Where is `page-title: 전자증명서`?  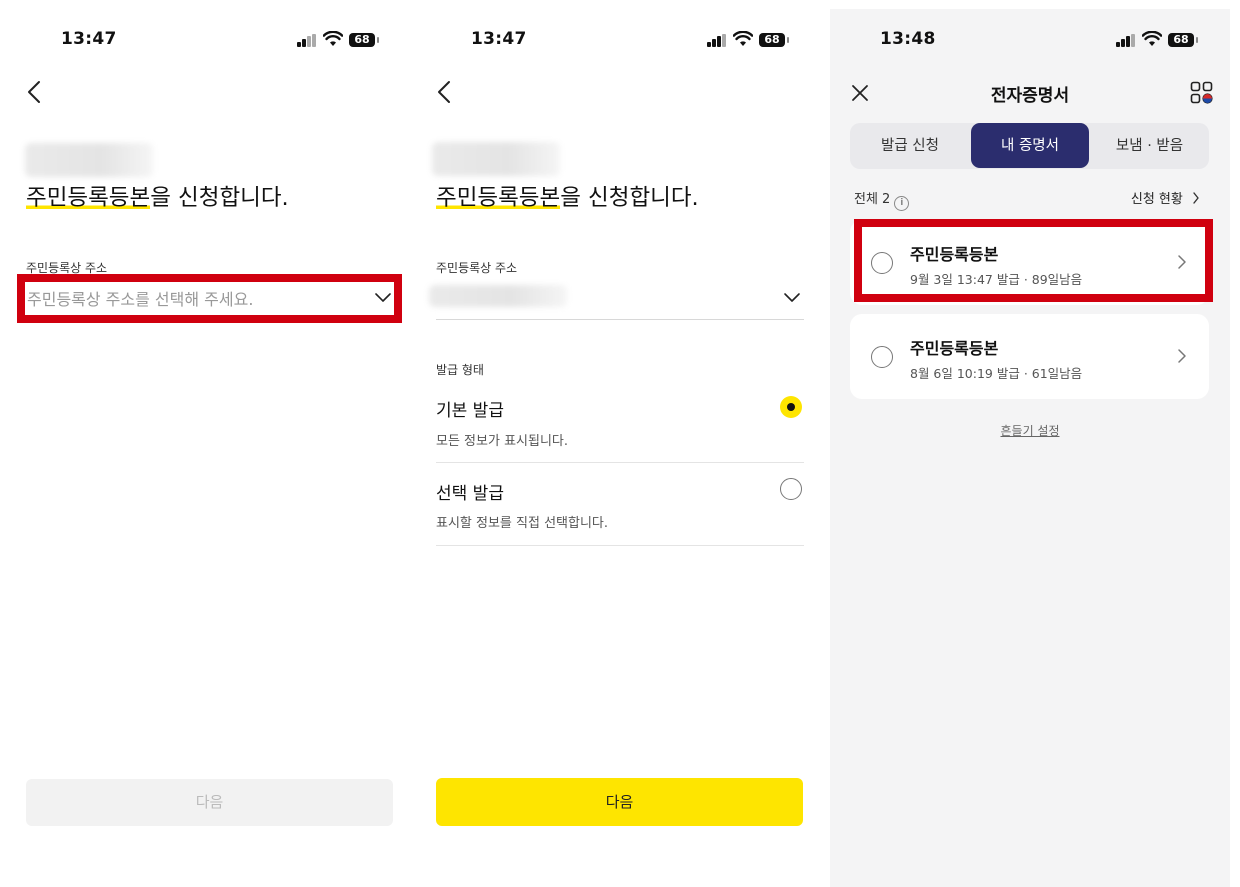
page-title: 전자증명서 is located at coordinates (1030, 96).